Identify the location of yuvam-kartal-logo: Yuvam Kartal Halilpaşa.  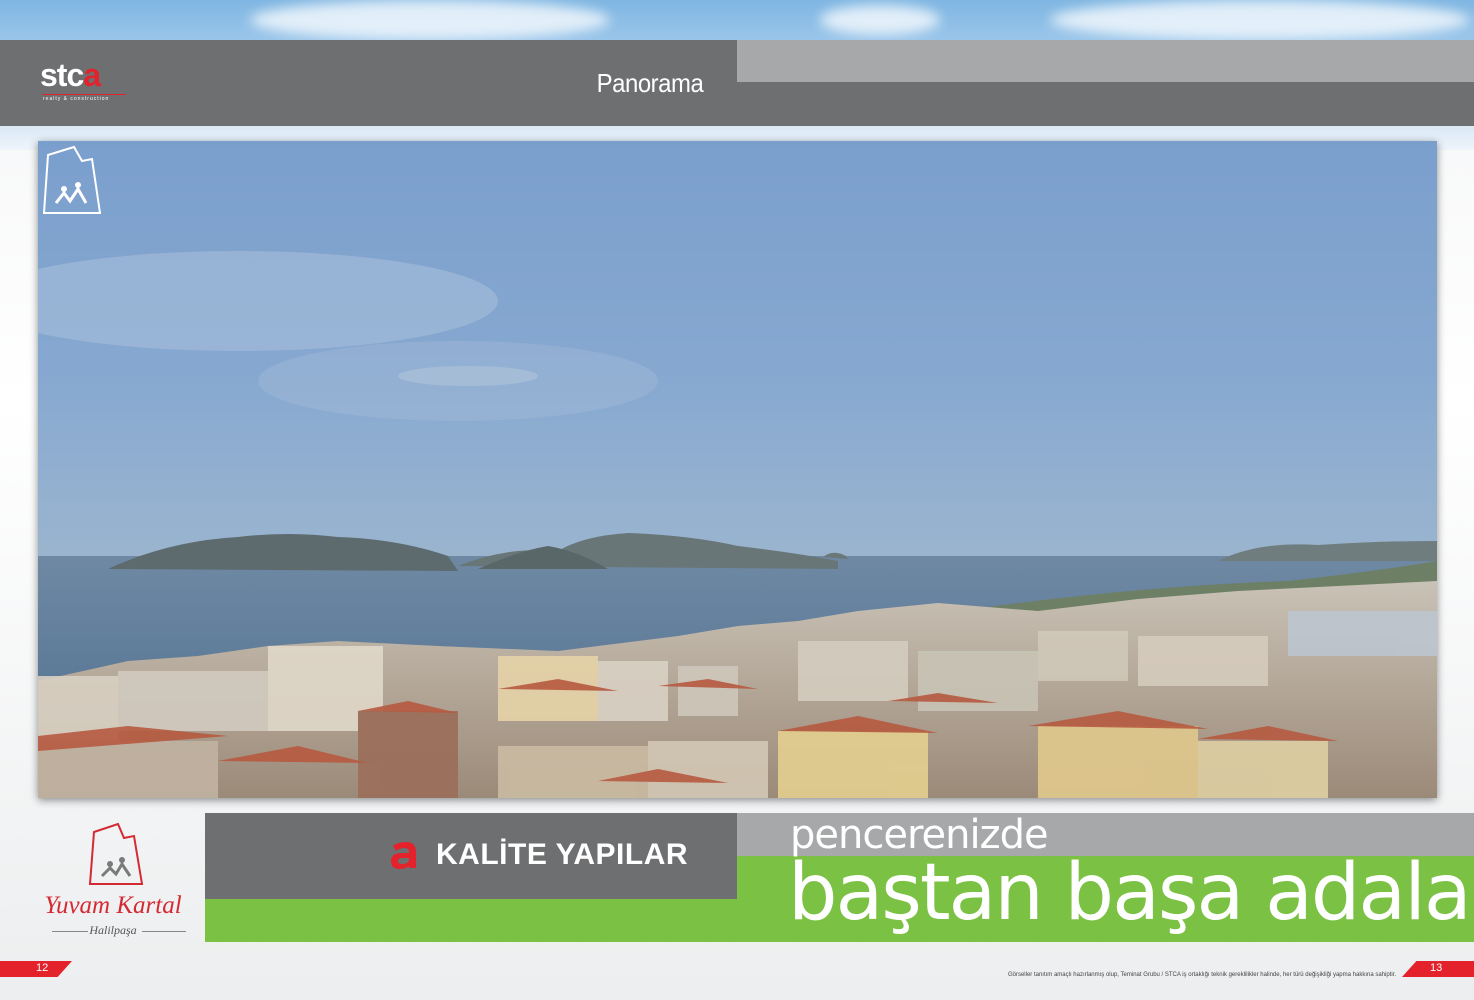
(113, 882).